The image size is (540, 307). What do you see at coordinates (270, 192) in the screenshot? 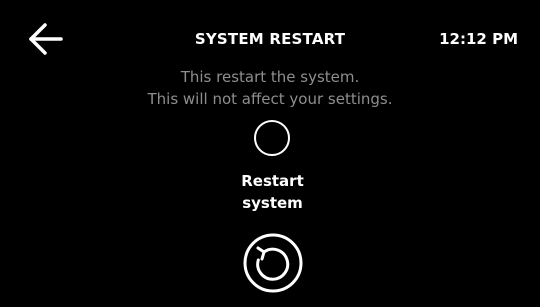
I see `restart-option-label: Restart system` at bounding box center [270, 192].